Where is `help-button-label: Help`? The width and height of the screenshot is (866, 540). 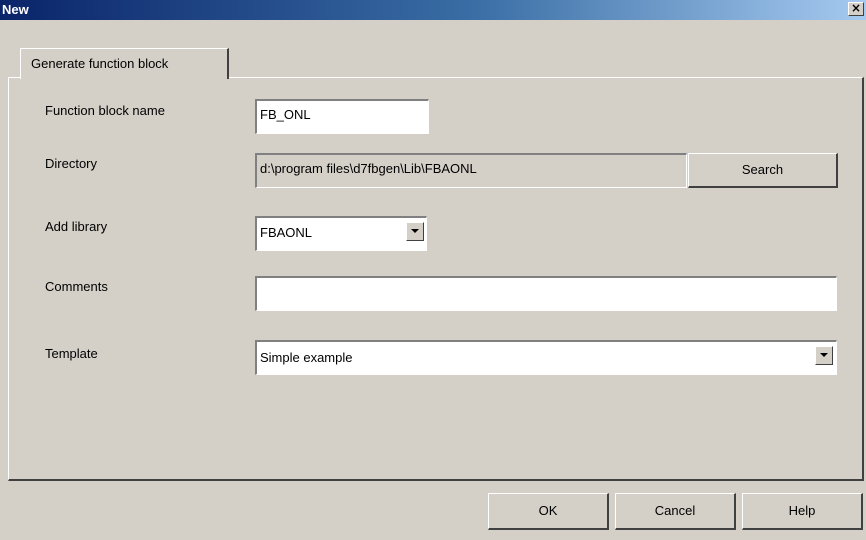
help-button-label: Help is located at coordinates (802, 510).